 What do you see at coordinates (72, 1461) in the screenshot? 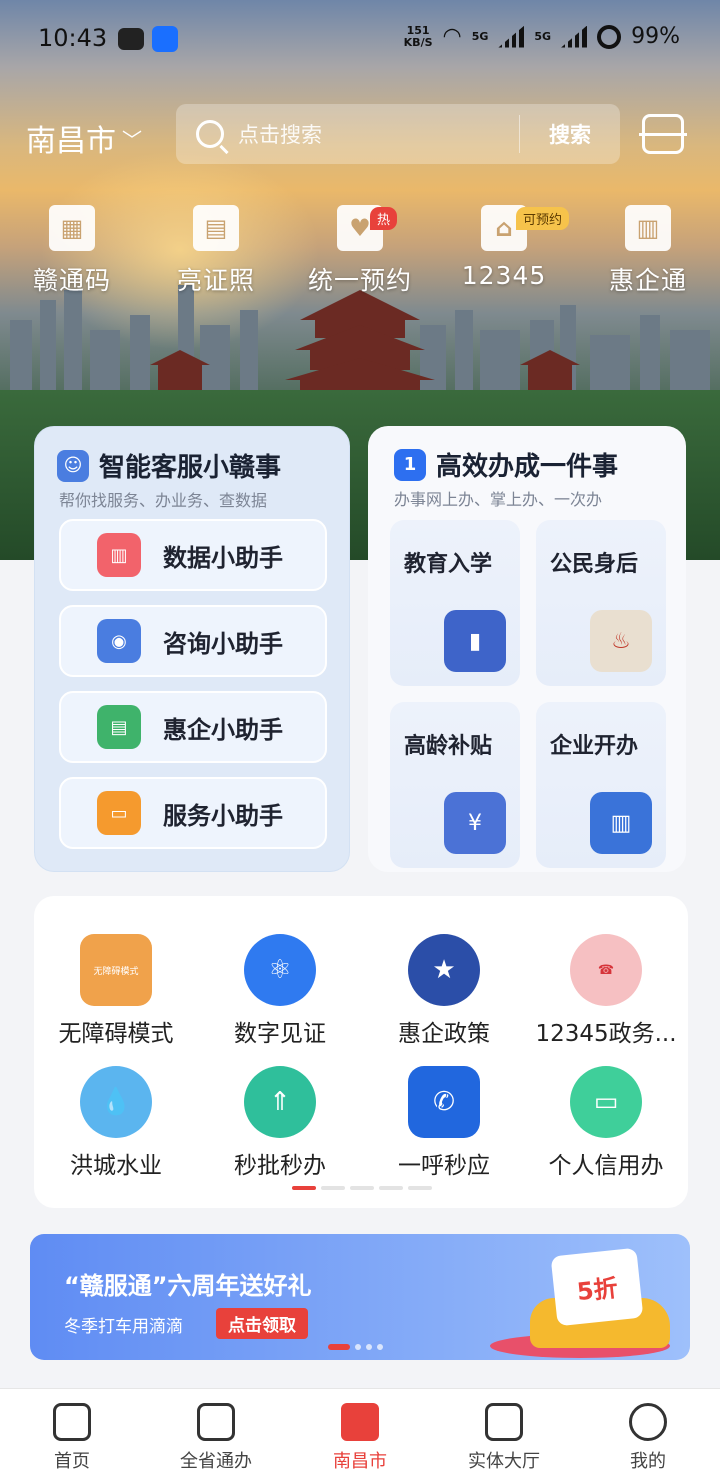
I see `nav-label: 首页` at bounding box center [72, 1461].